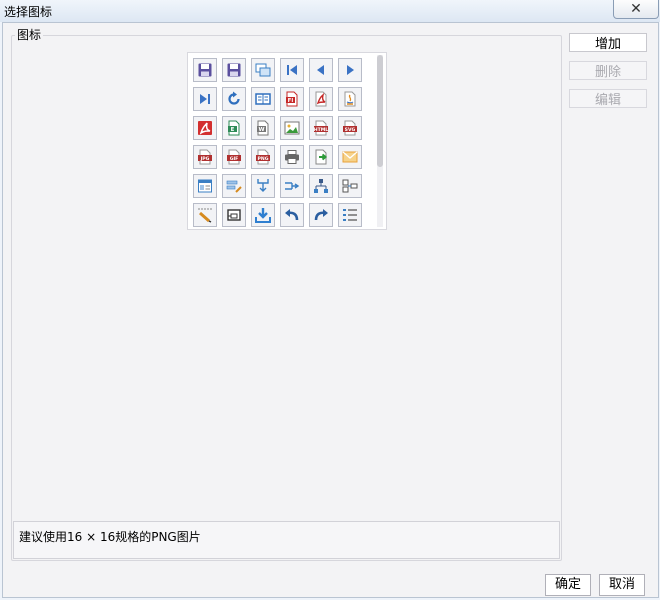  I want to click on branch-right-icon, so click(292, 186).